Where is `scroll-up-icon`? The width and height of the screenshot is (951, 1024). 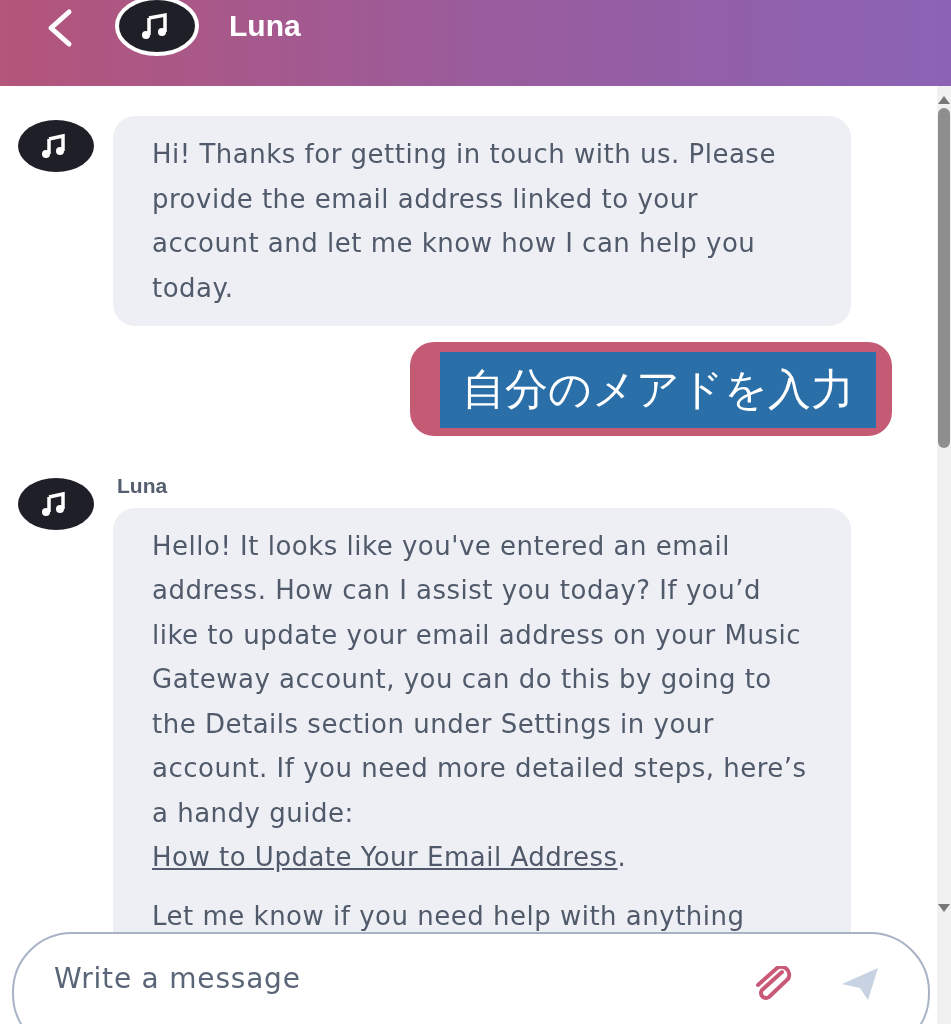
scroll-up-icon is located at coordinates (944, 99).